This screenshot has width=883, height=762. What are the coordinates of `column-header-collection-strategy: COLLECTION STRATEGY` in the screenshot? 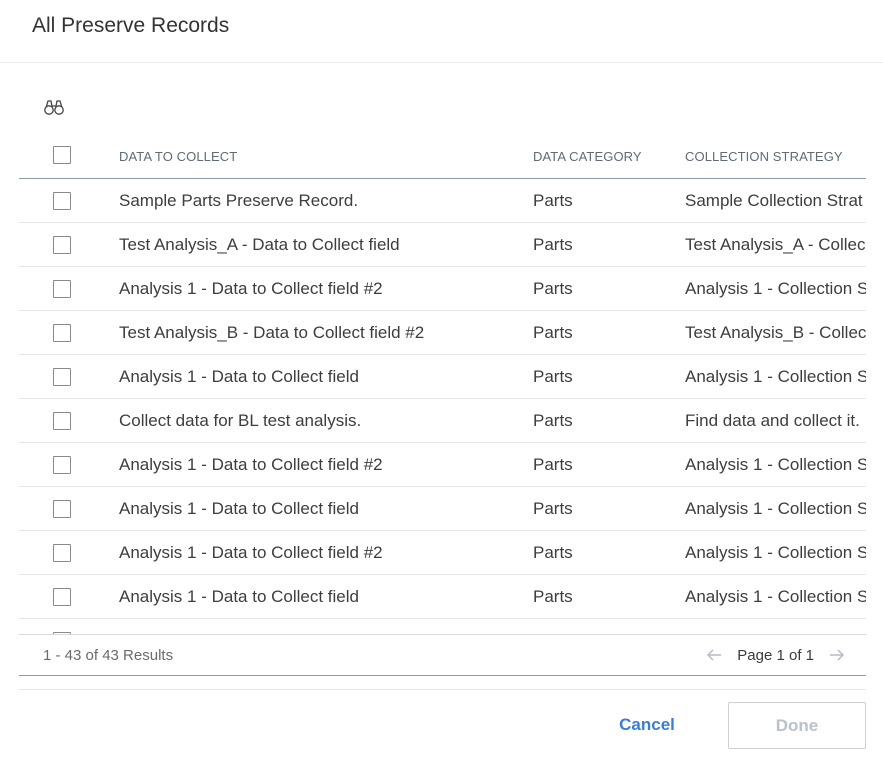 It's located at (775, 156).